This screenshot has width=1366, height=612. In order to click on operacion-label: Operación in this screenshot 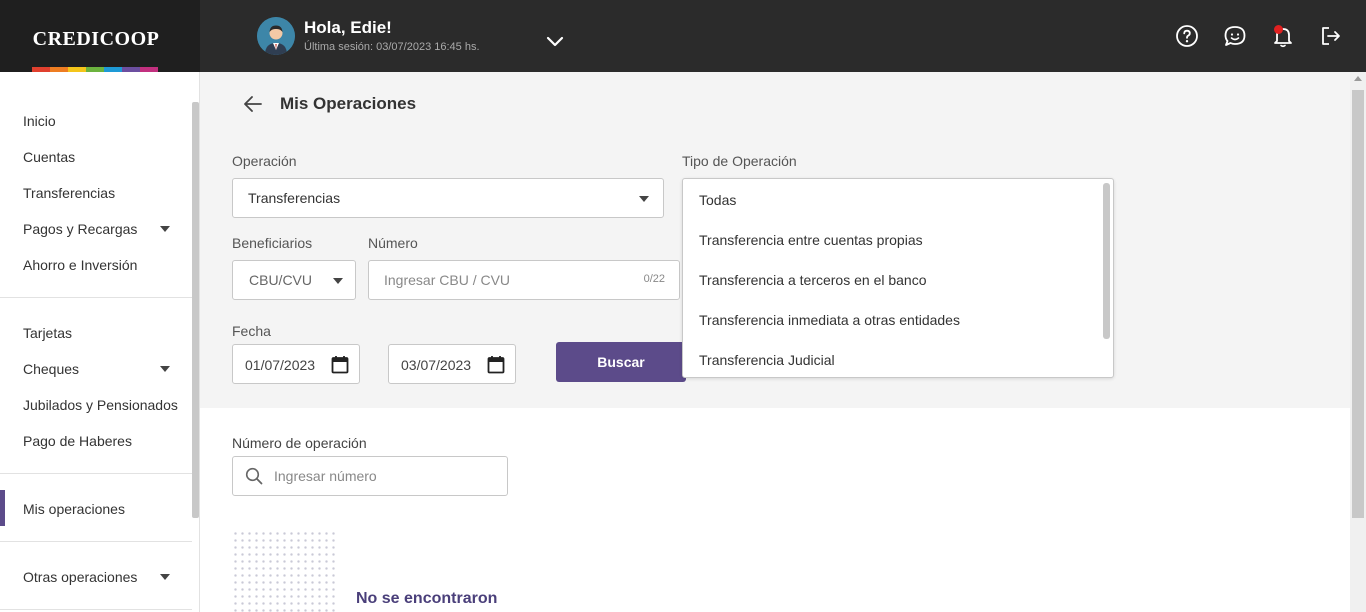, I will do `click(264, 161)`.